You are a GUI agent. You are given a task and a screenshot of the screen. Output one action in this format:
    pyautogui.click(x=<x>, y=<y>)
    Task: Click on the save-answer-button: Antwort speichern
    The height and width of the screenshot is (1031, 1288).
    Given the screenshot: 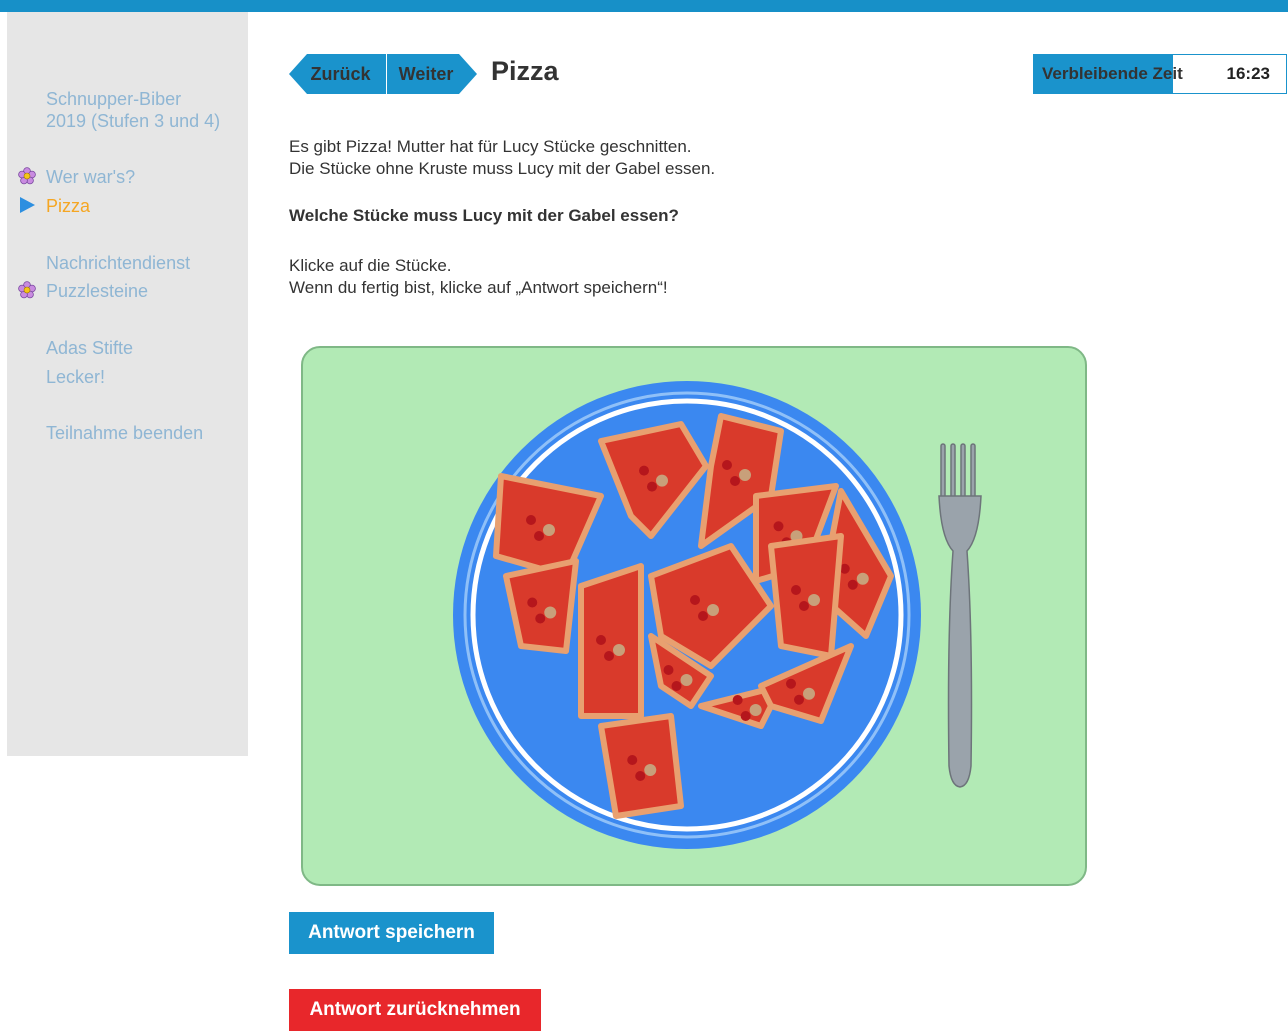 What is the action you would take?
    pyautogui.click(x=391, y=933)
    